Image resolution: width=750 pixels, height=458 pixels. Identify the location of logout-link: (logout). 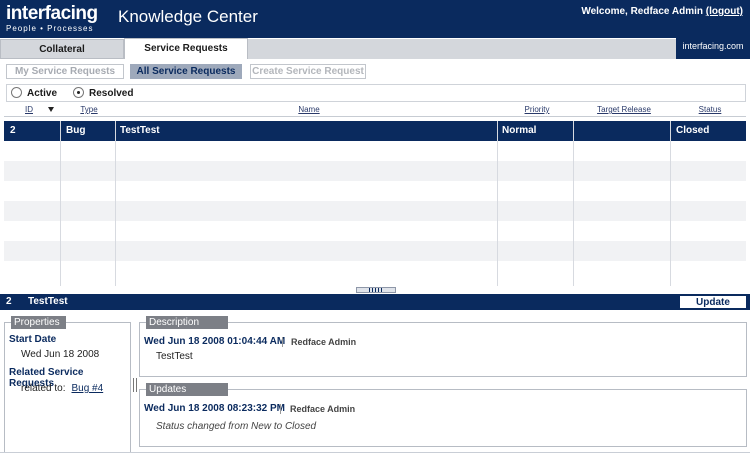
(724, 11).